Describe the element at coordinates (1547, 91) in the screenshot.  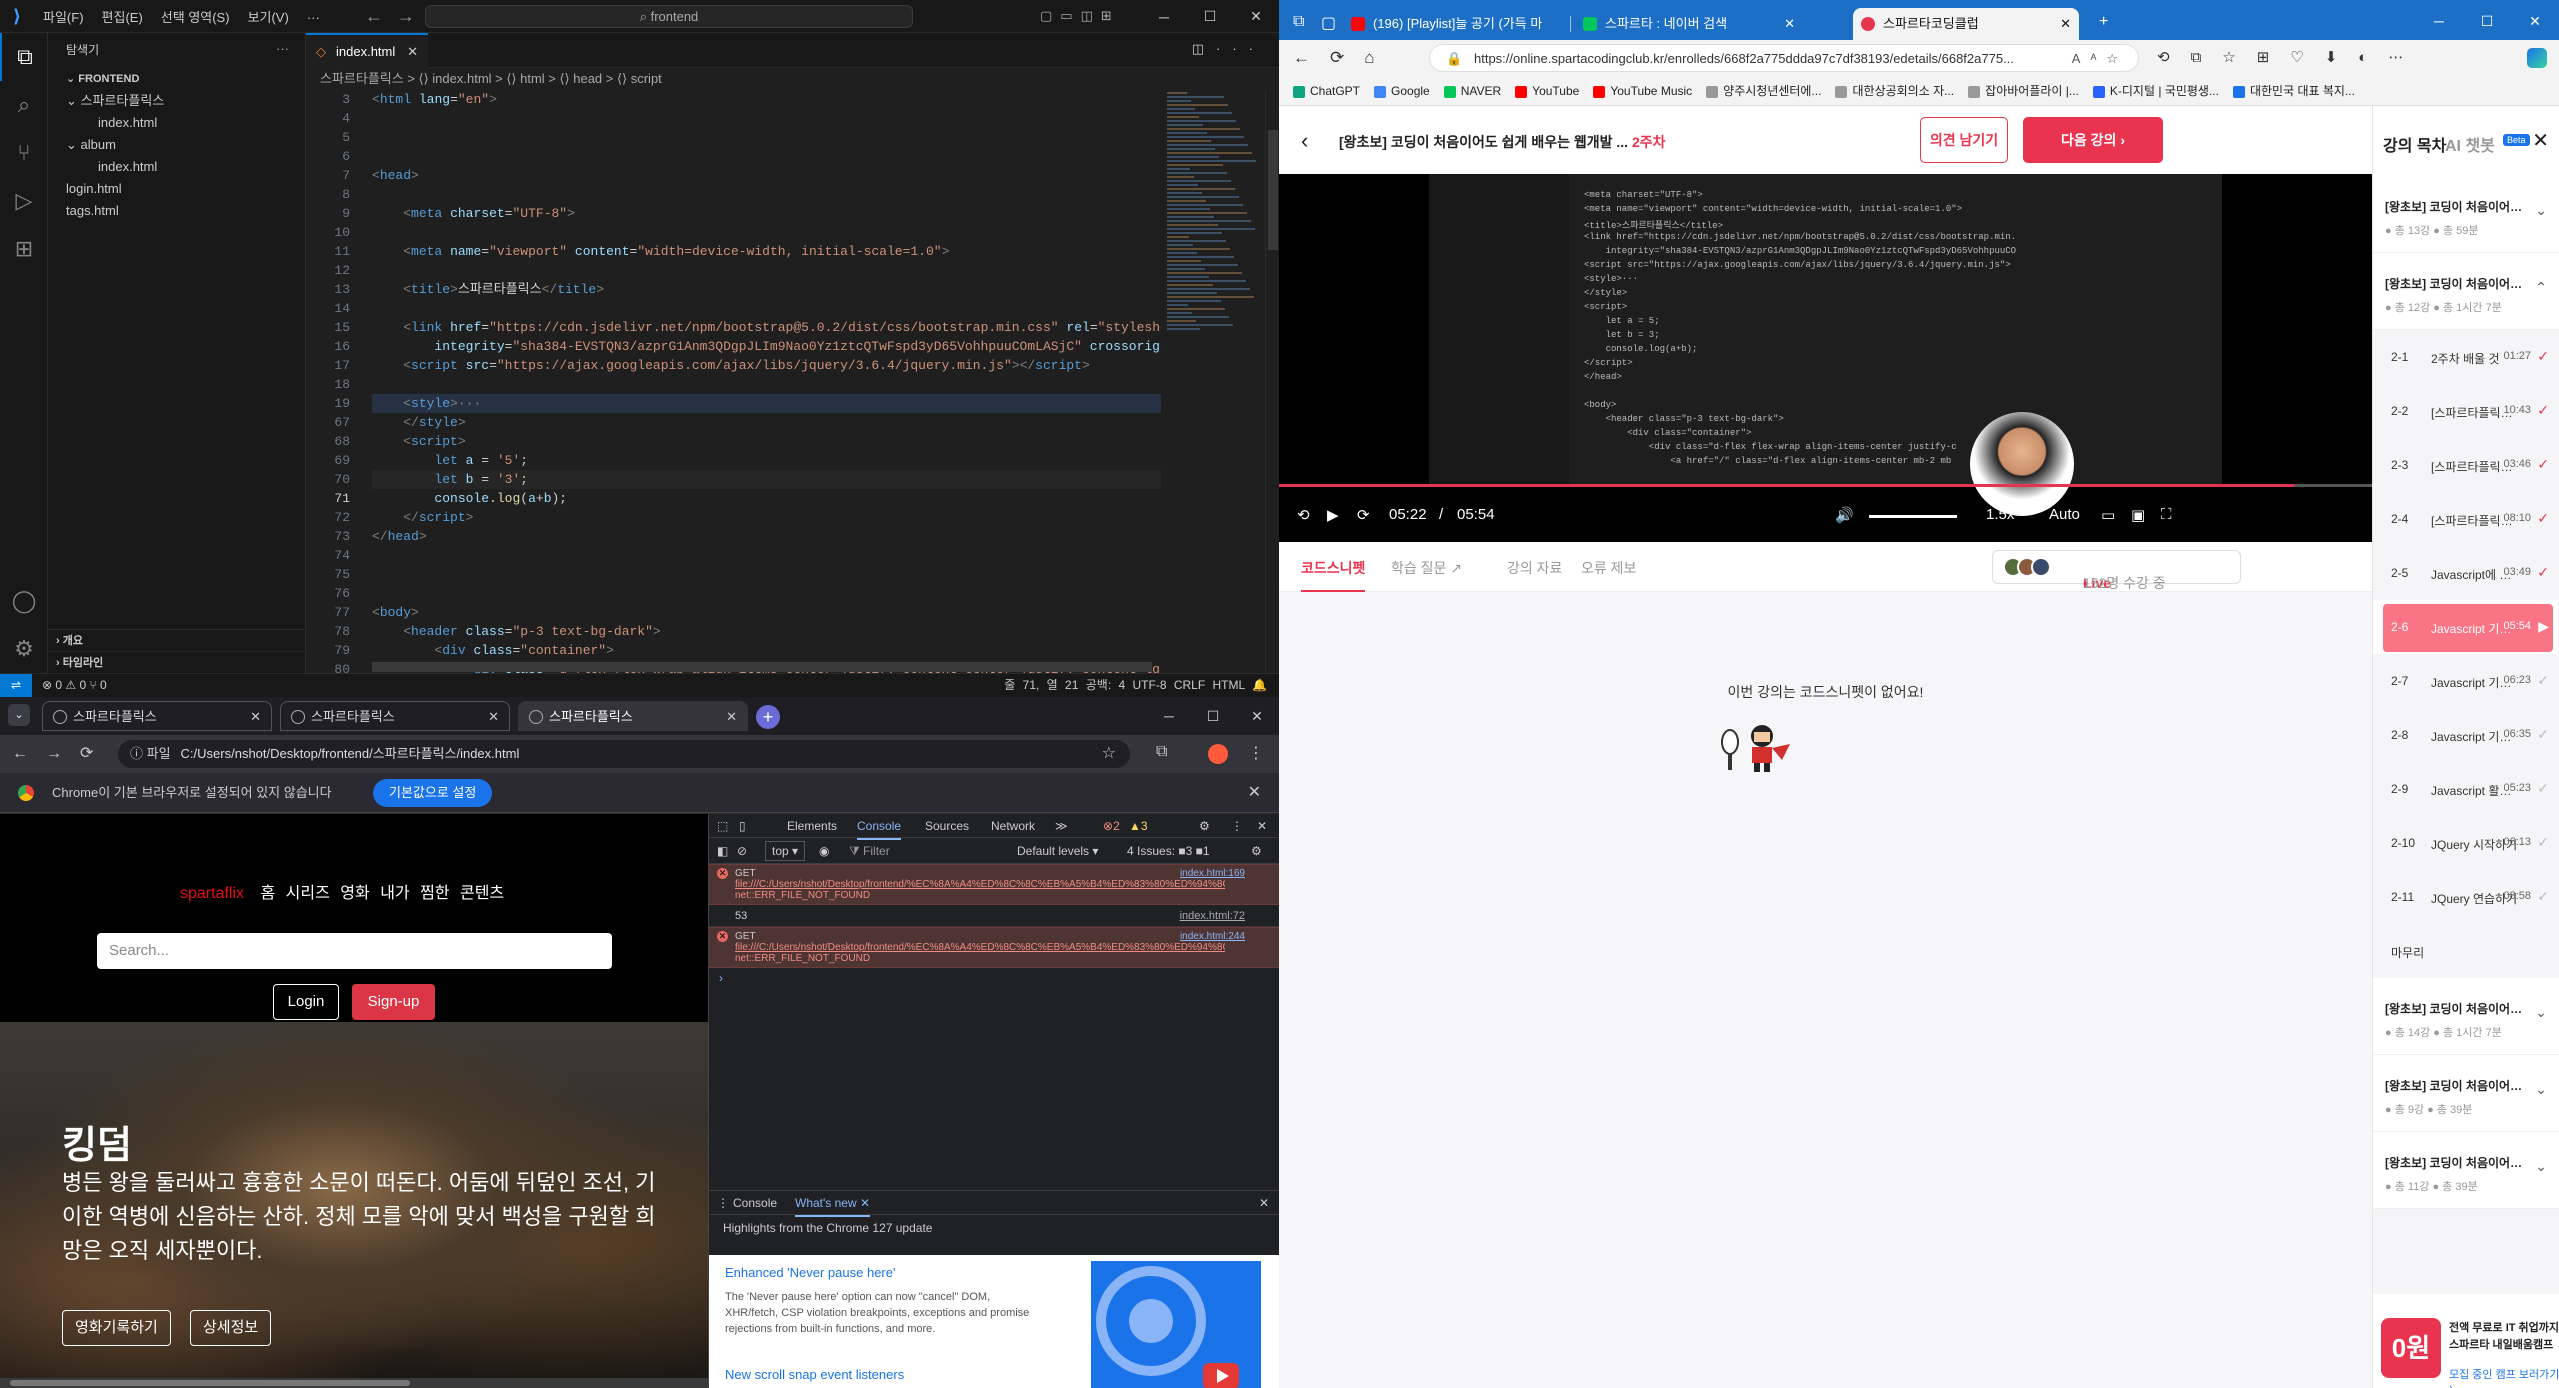
I see `bookmark-item: YouTube` at that location.